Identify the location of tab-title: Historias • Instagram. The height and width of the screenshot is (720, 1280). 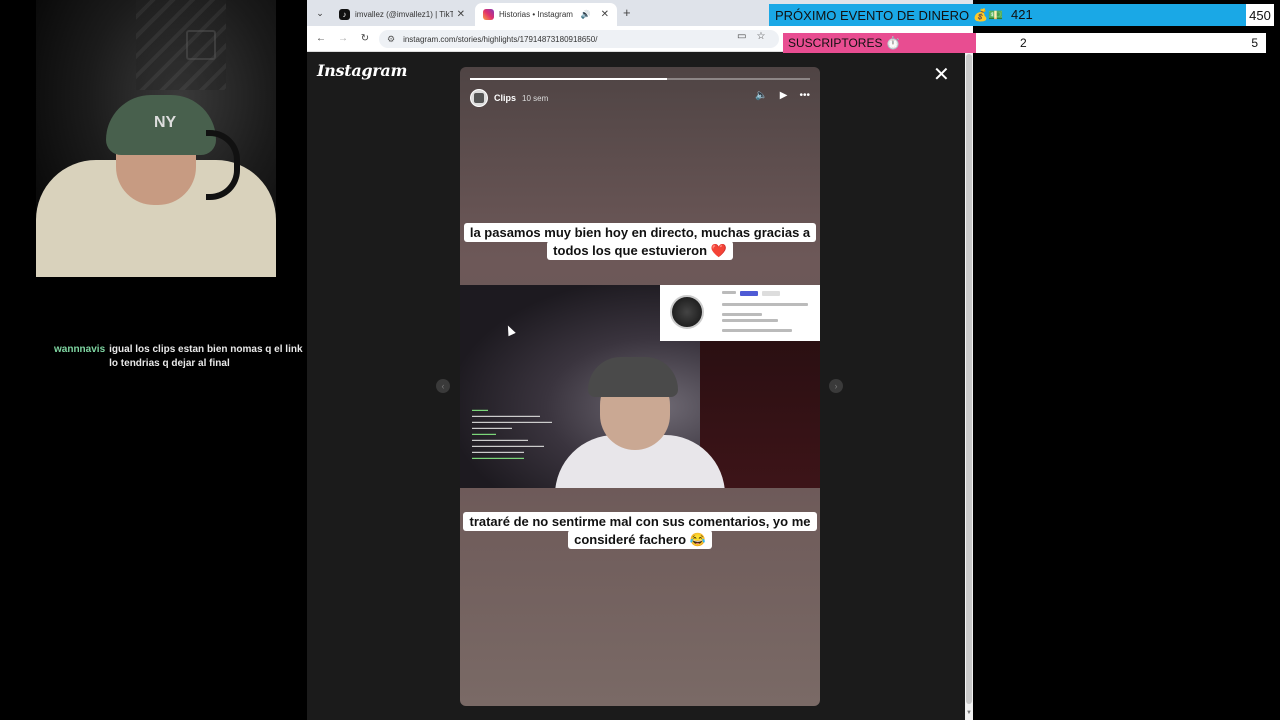
(536, 14).